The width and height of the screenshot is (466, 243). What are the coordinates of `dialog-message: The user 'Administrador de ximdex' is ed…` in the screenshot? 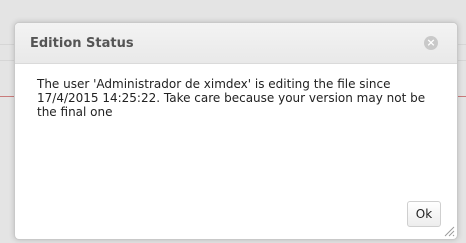 It's located at (231, 98).